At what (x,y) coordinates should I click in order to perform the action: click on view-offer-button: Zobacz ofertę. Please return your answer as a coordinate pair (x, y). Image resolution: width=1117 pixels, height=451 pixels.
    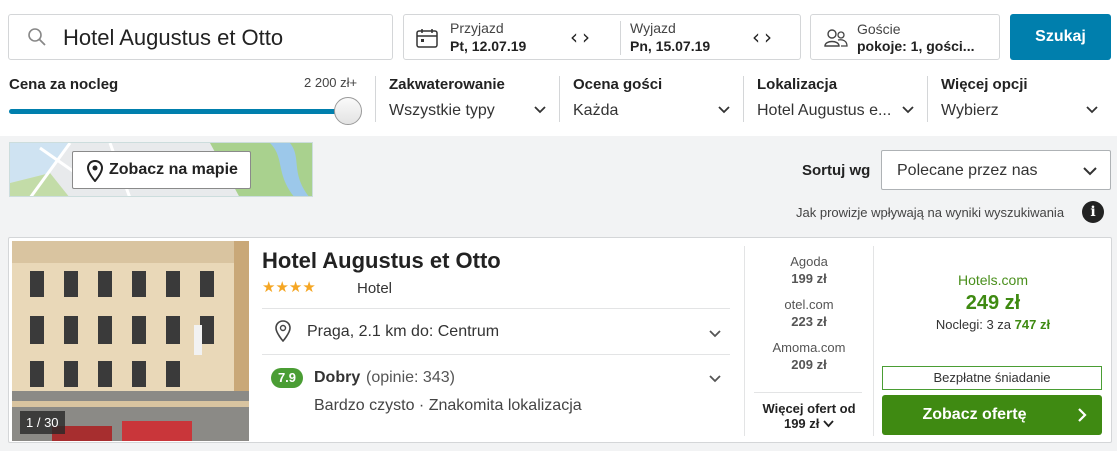
    Looking at the image, I should click on (992, 415).